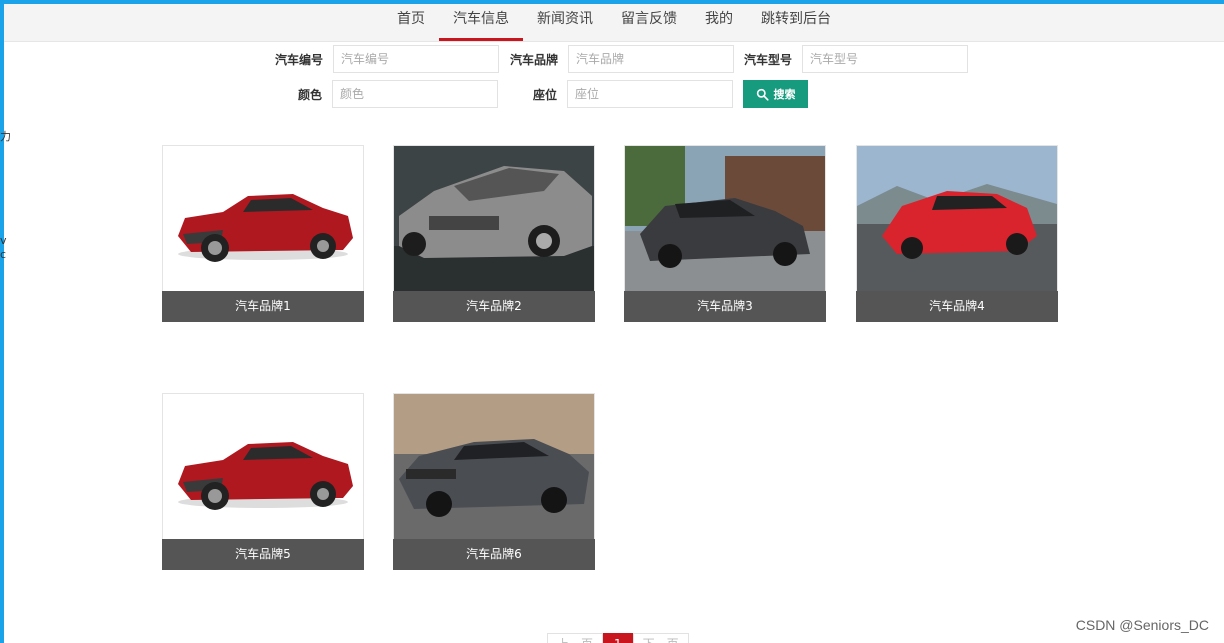  I want to click on prev-page-button: 上一页, so click(575, 638).